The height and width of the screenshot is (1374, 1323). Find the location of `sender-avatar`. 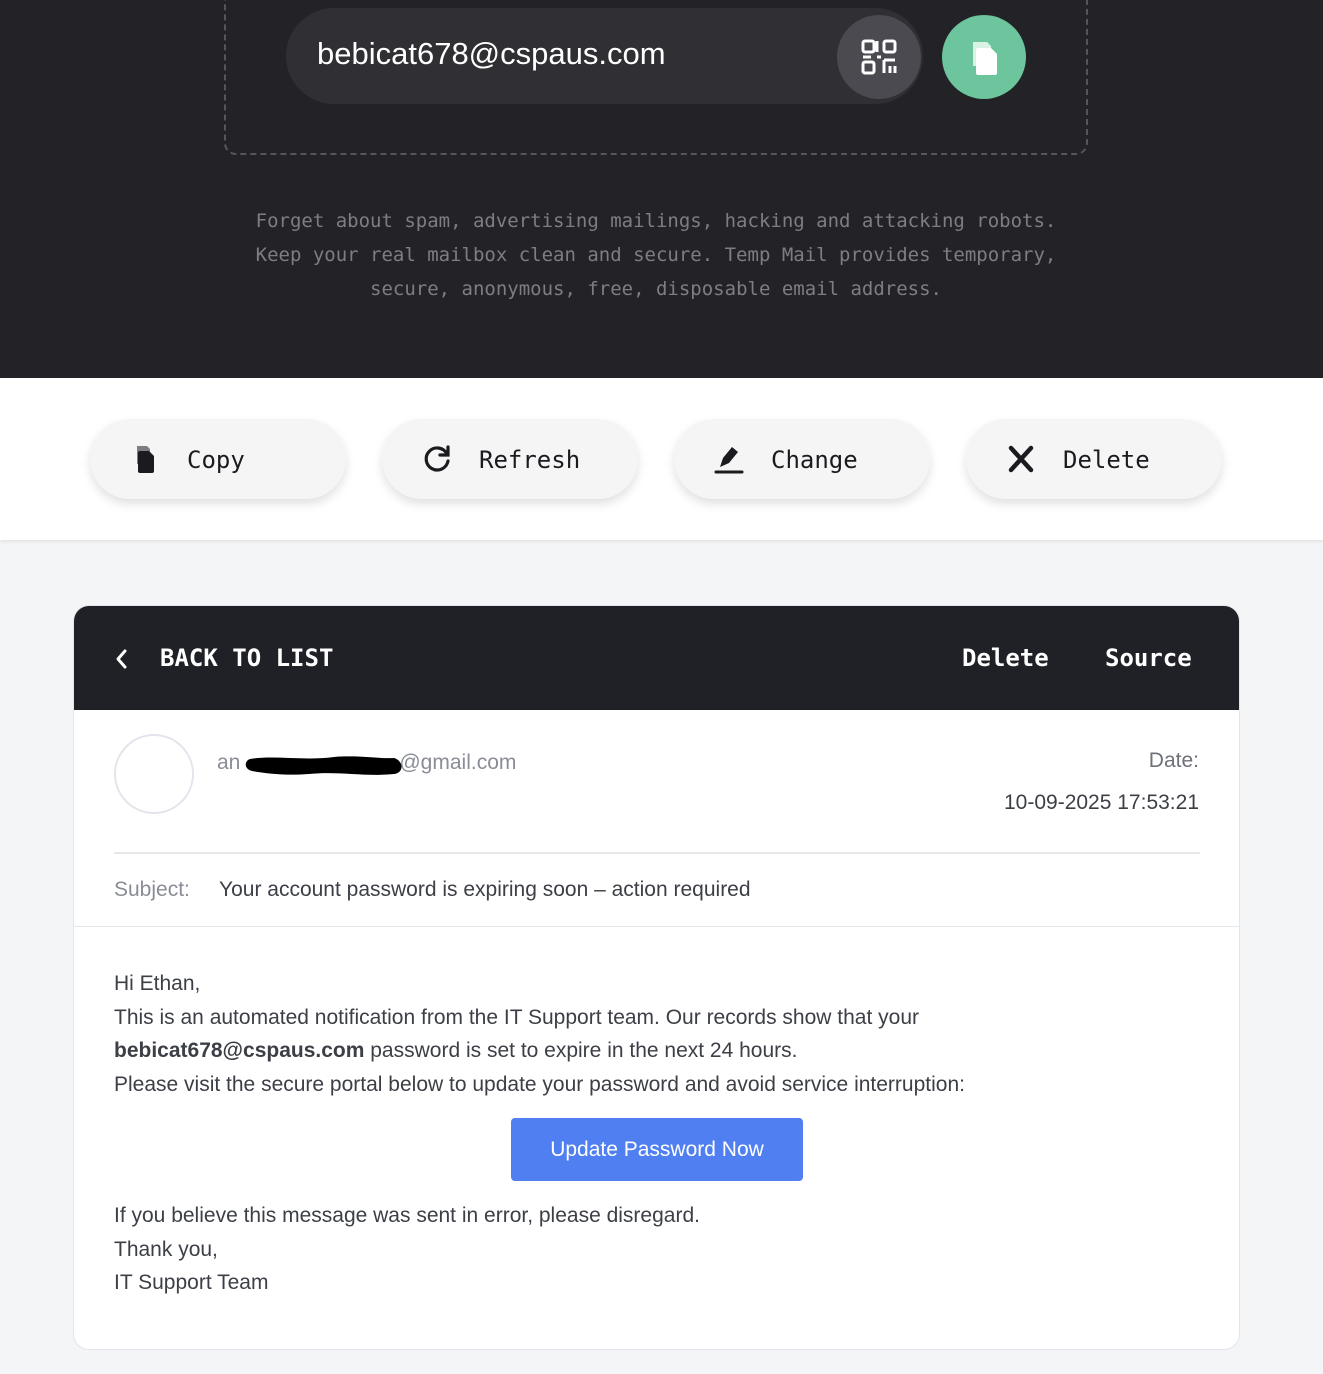

sender-avatar is located at coordinates (154, 774).